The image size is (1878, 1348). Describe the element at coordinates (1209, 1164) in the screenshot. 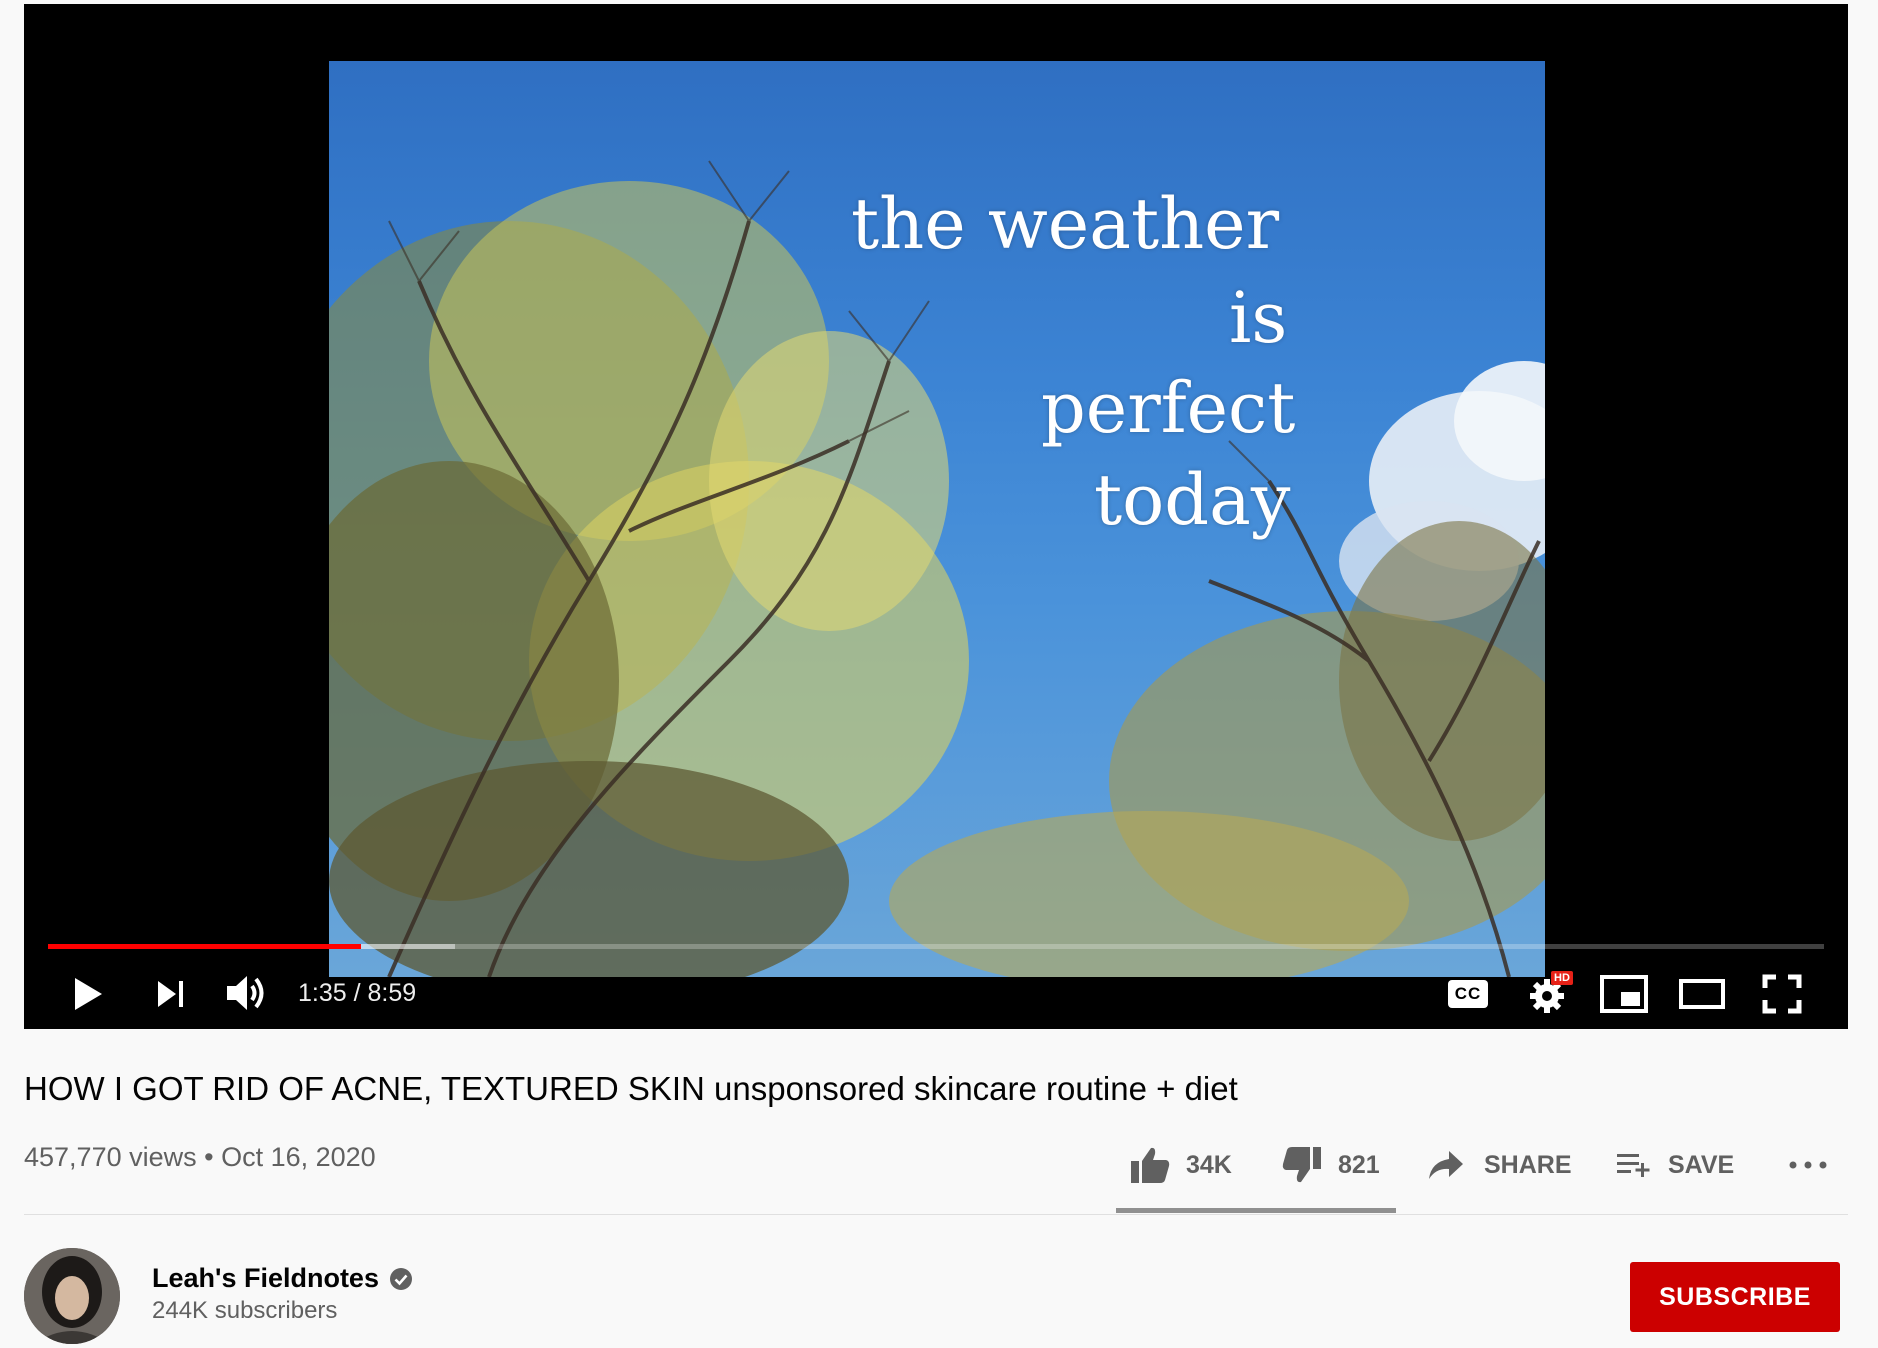

I see `like-count: 34K` at that location.